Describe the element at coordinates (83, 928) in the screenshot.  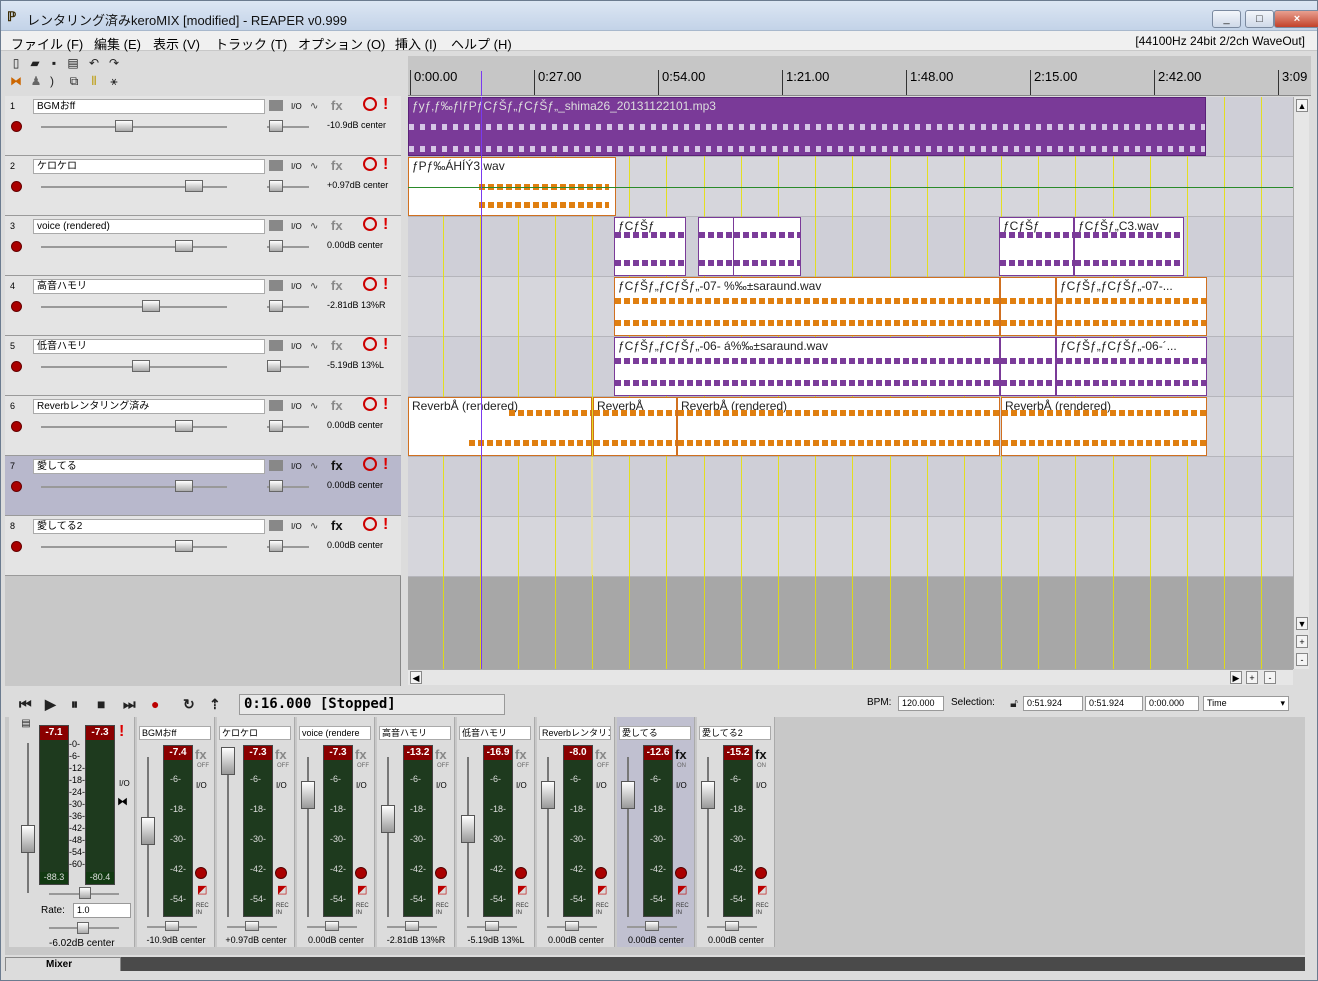
I see `master-pan-knob` at that location.